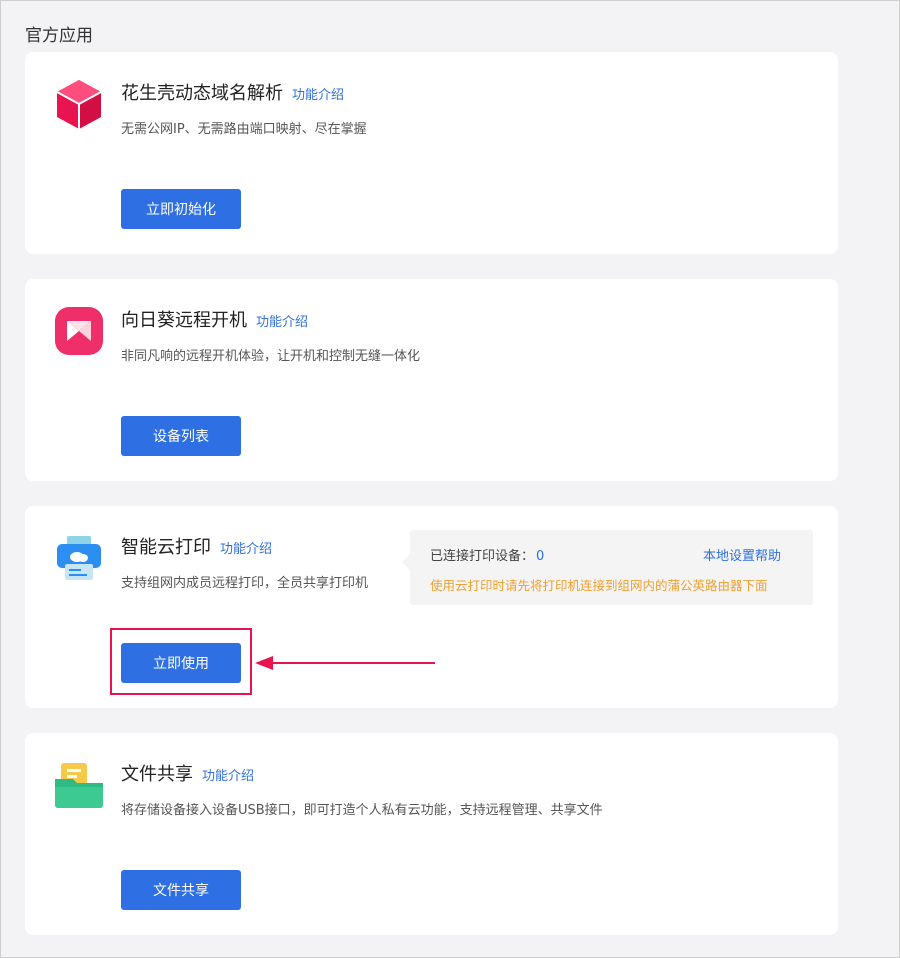 This screenshot has height=958, width=900. I want to click on app-name: 向日葵远程开机, so click(184, 320).